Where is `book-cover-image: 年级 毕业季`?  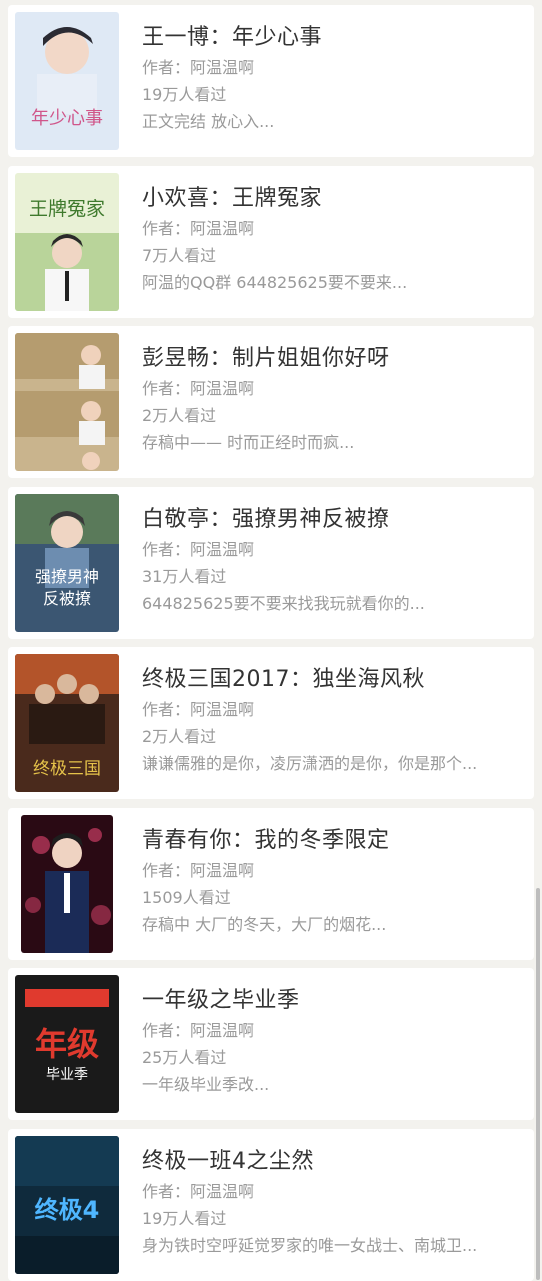 book-cover-image: 年级 毕业季 is located at coordinates (67, 1044).